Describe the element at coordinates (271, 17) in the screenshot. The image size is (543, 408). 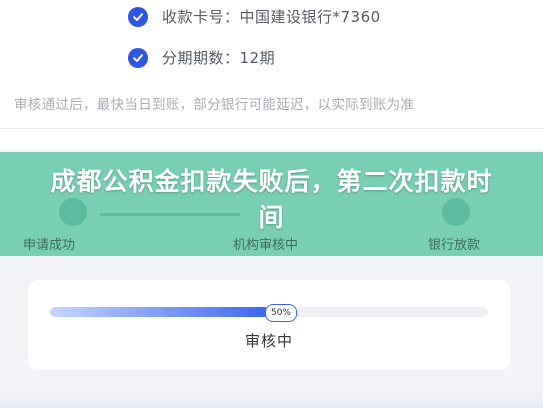
I see `card-number-text: 收款卡号：中国建设银行*7360` at that location.